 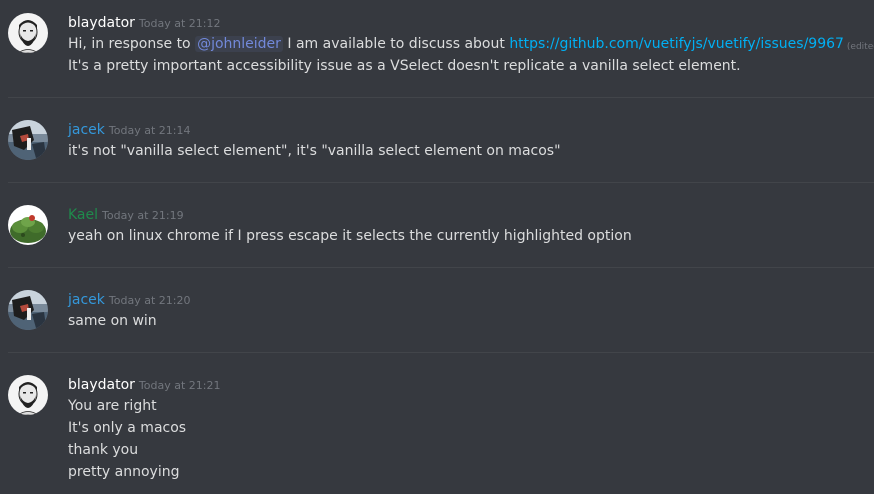 What do you see at coordinates (124, 472) in the screenshot?
I see `message-text: pretty annoying` at bounding box center [124, 472].